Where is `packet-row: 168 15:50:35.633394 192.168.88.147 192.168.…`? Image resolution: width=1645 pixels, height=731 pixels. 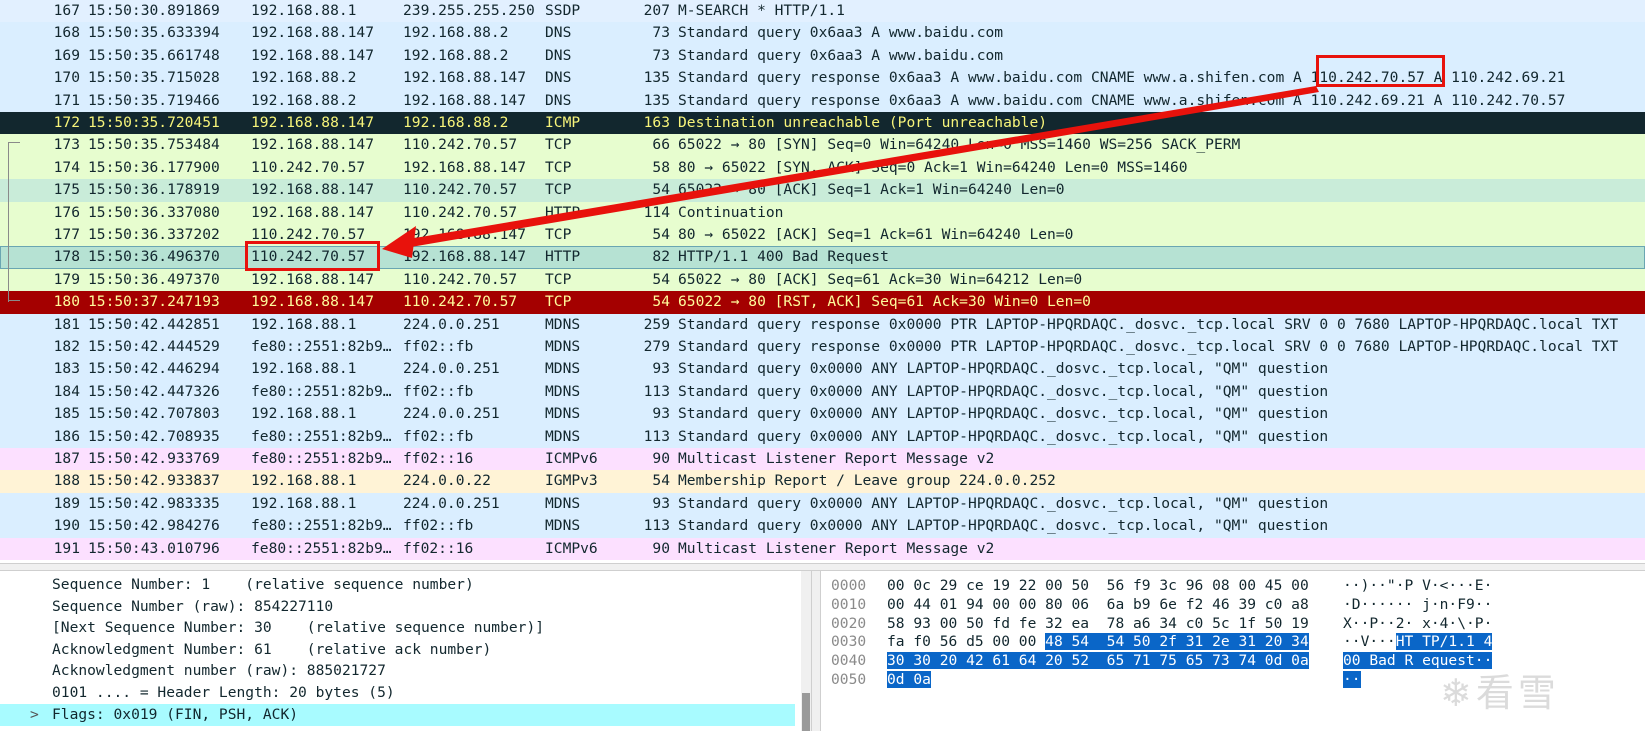
packet-row: 168 15:50:35.633394 192.168.88.147 192.168.… is located at coordinates (822, 33).